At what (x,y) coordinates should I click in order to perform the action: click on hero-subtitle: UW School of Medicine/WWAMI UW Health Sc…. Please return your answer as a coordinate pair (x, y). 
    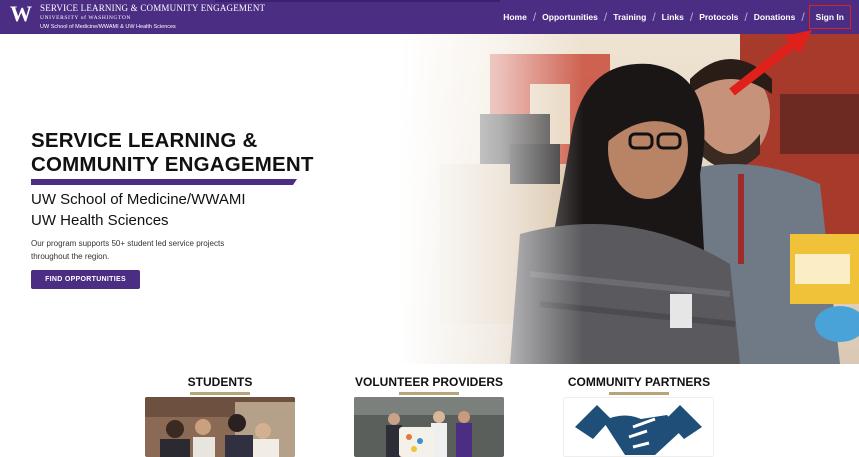
    Looking at the image, I should click on (138, 210).